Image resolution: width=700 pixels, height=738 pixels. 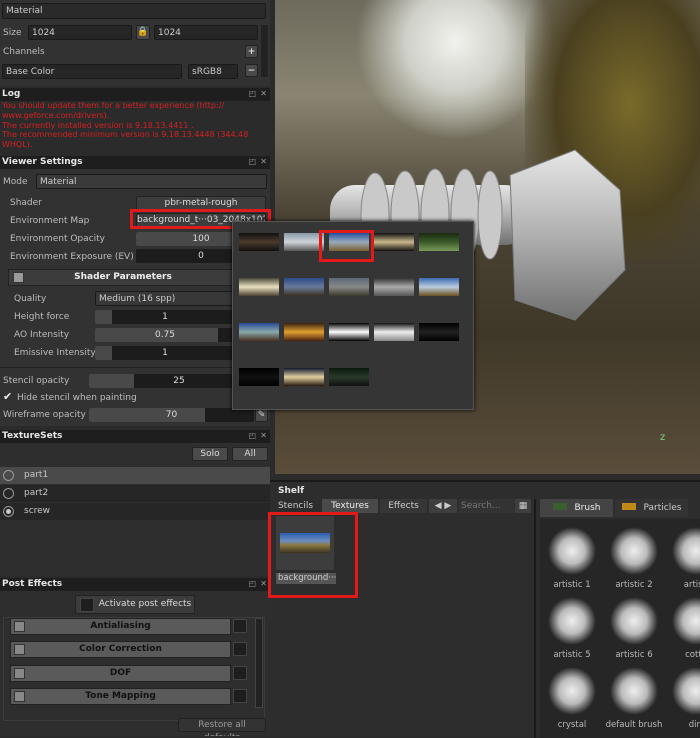 What do you see at coordinates (683, 557) in the screenshot?
I see `brush-item: artisti` at bounding box center [683, 557].